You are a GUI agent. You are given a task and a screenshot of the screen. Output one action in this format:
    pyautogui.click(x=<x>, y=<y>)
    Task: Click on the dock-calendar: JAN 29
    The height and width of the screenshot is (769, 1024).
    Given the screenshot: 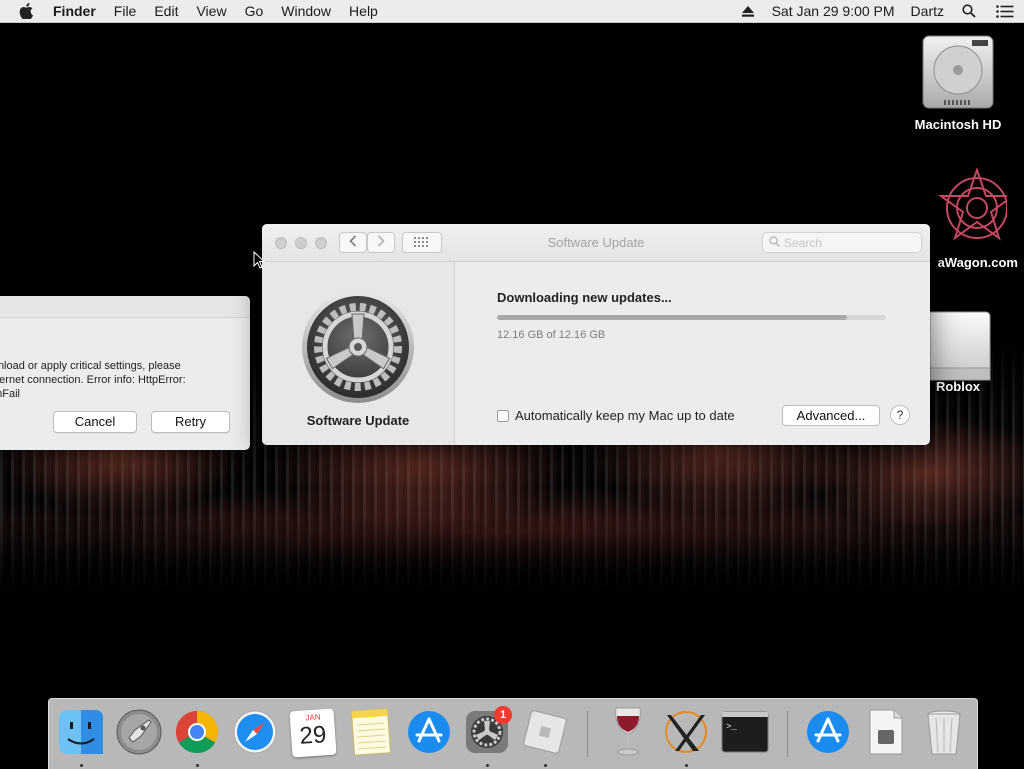 What is the action you would take?
    pyautogui.click(x=313, y=733)
    